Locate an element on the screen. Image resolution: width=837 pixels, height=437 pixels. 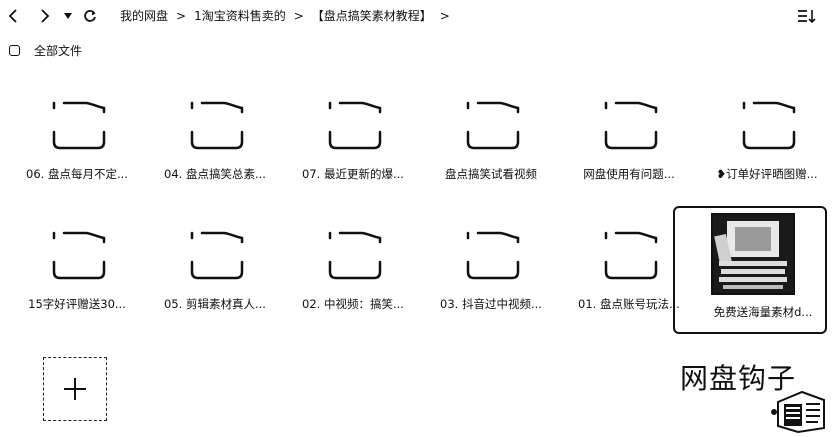
watermark-logo-icon is located at coordinates (798, 412).